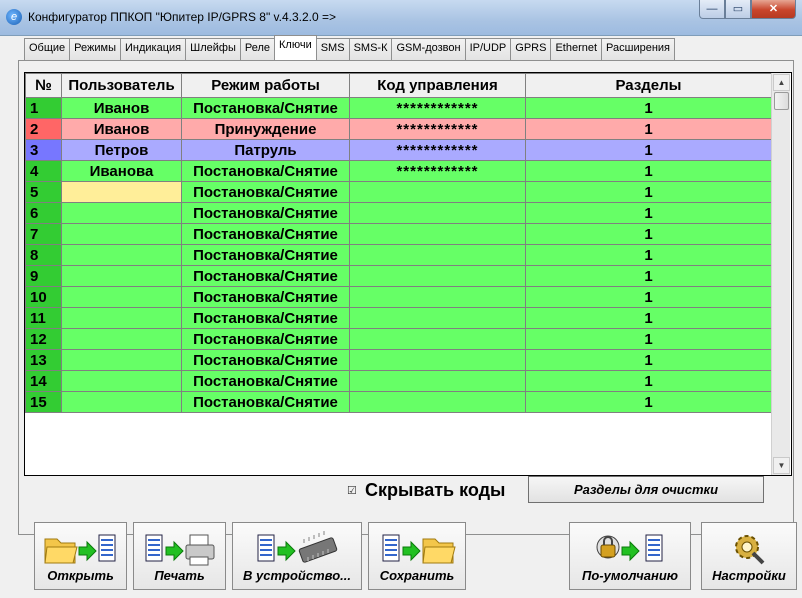 The width and height of the screenshot is (802, 598). I want to click on tab-sms-k: SMS-К, so click(370, 49).